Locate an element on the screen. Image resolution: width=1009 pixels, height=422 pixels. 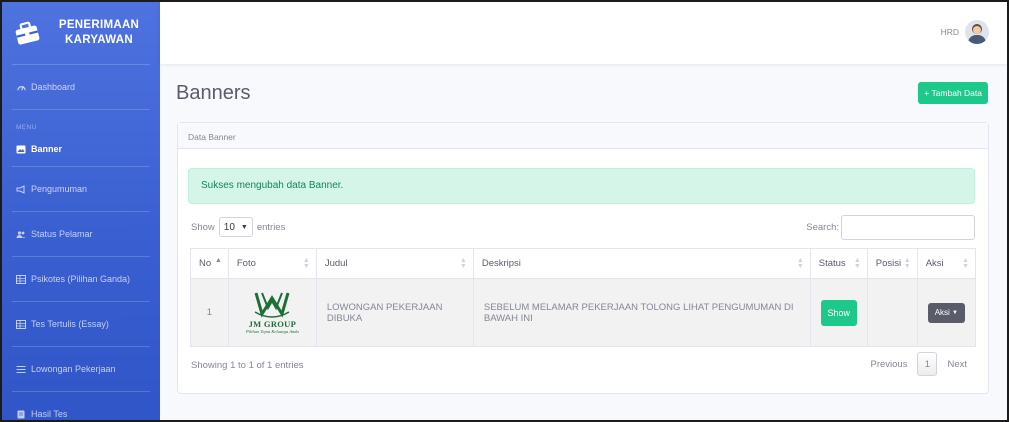
sidebar-item-label: Tes Tertulis (Essay) is located at coordinates (70, 324).